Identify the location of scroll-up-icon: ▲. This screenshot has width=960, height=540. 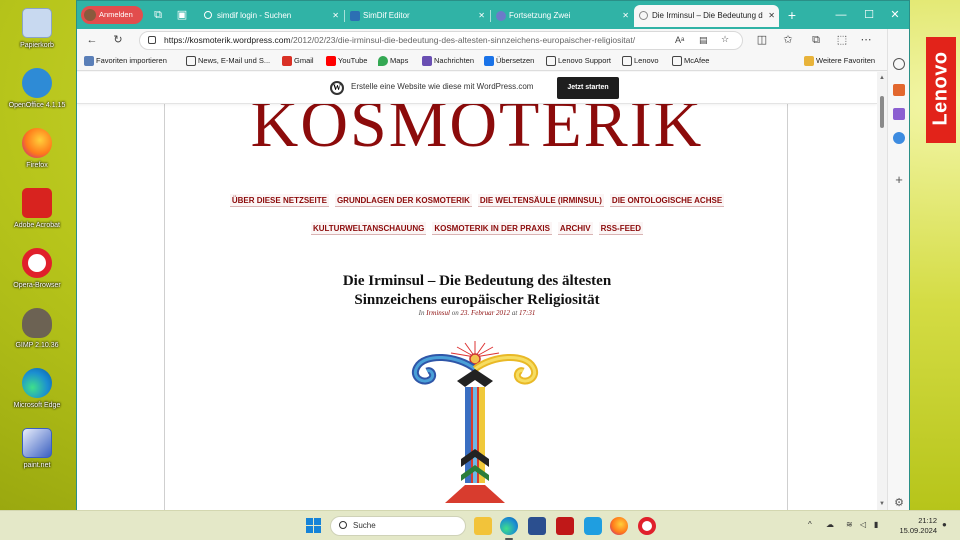
(882, 78).